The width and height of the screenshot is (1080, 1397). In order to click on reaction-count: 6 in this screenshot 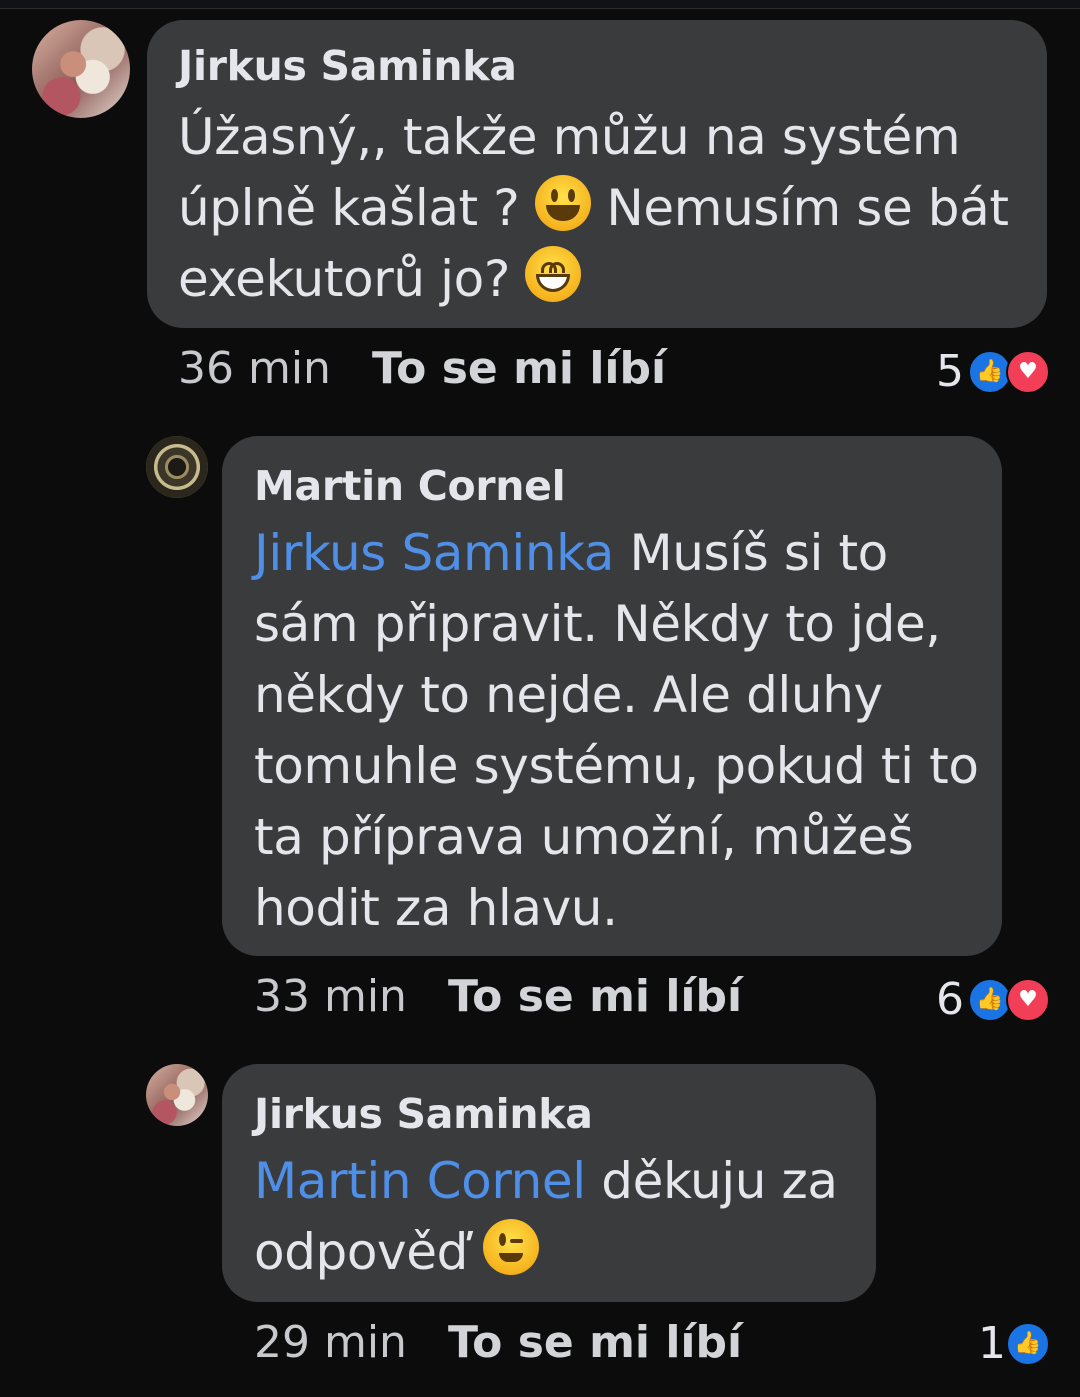, I will do `click(950, 999)`.